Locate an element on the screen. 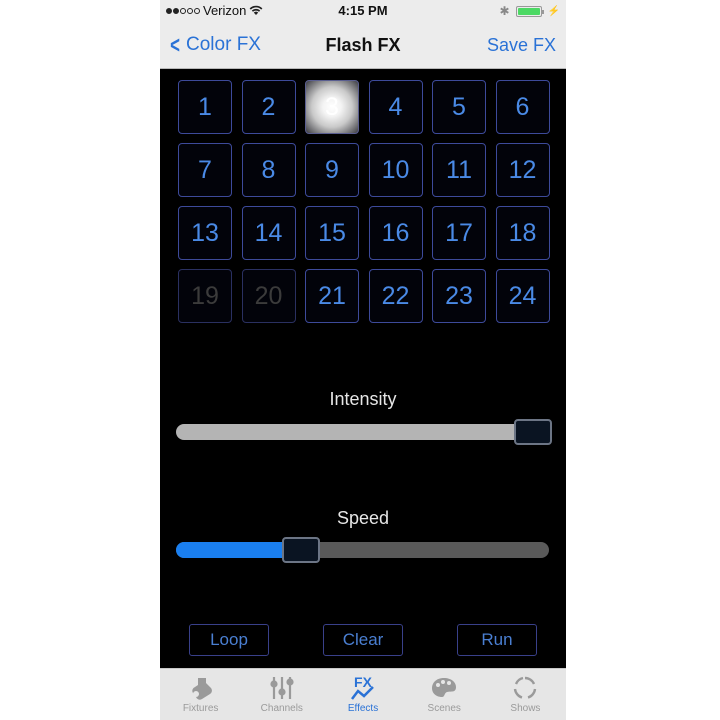  effect-cell-3: 3 is located at coordinates (332, 107).